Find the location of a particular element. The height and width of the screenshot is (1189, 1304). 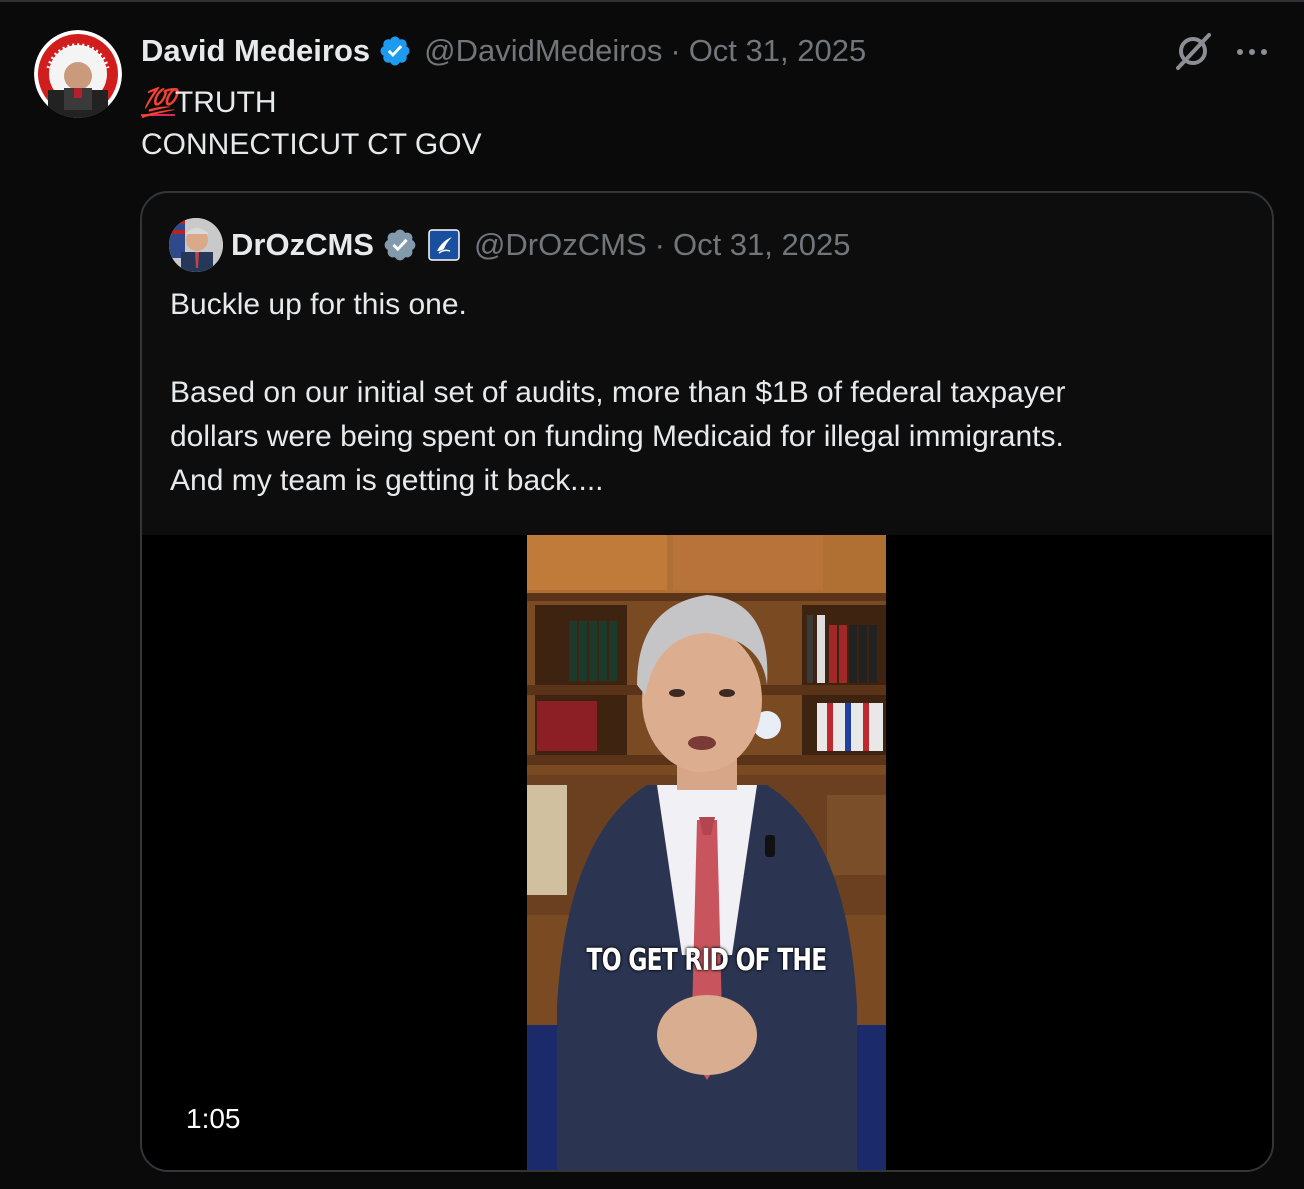

hundred-points-emoji: 💯 is located at coordinates (158, 102).